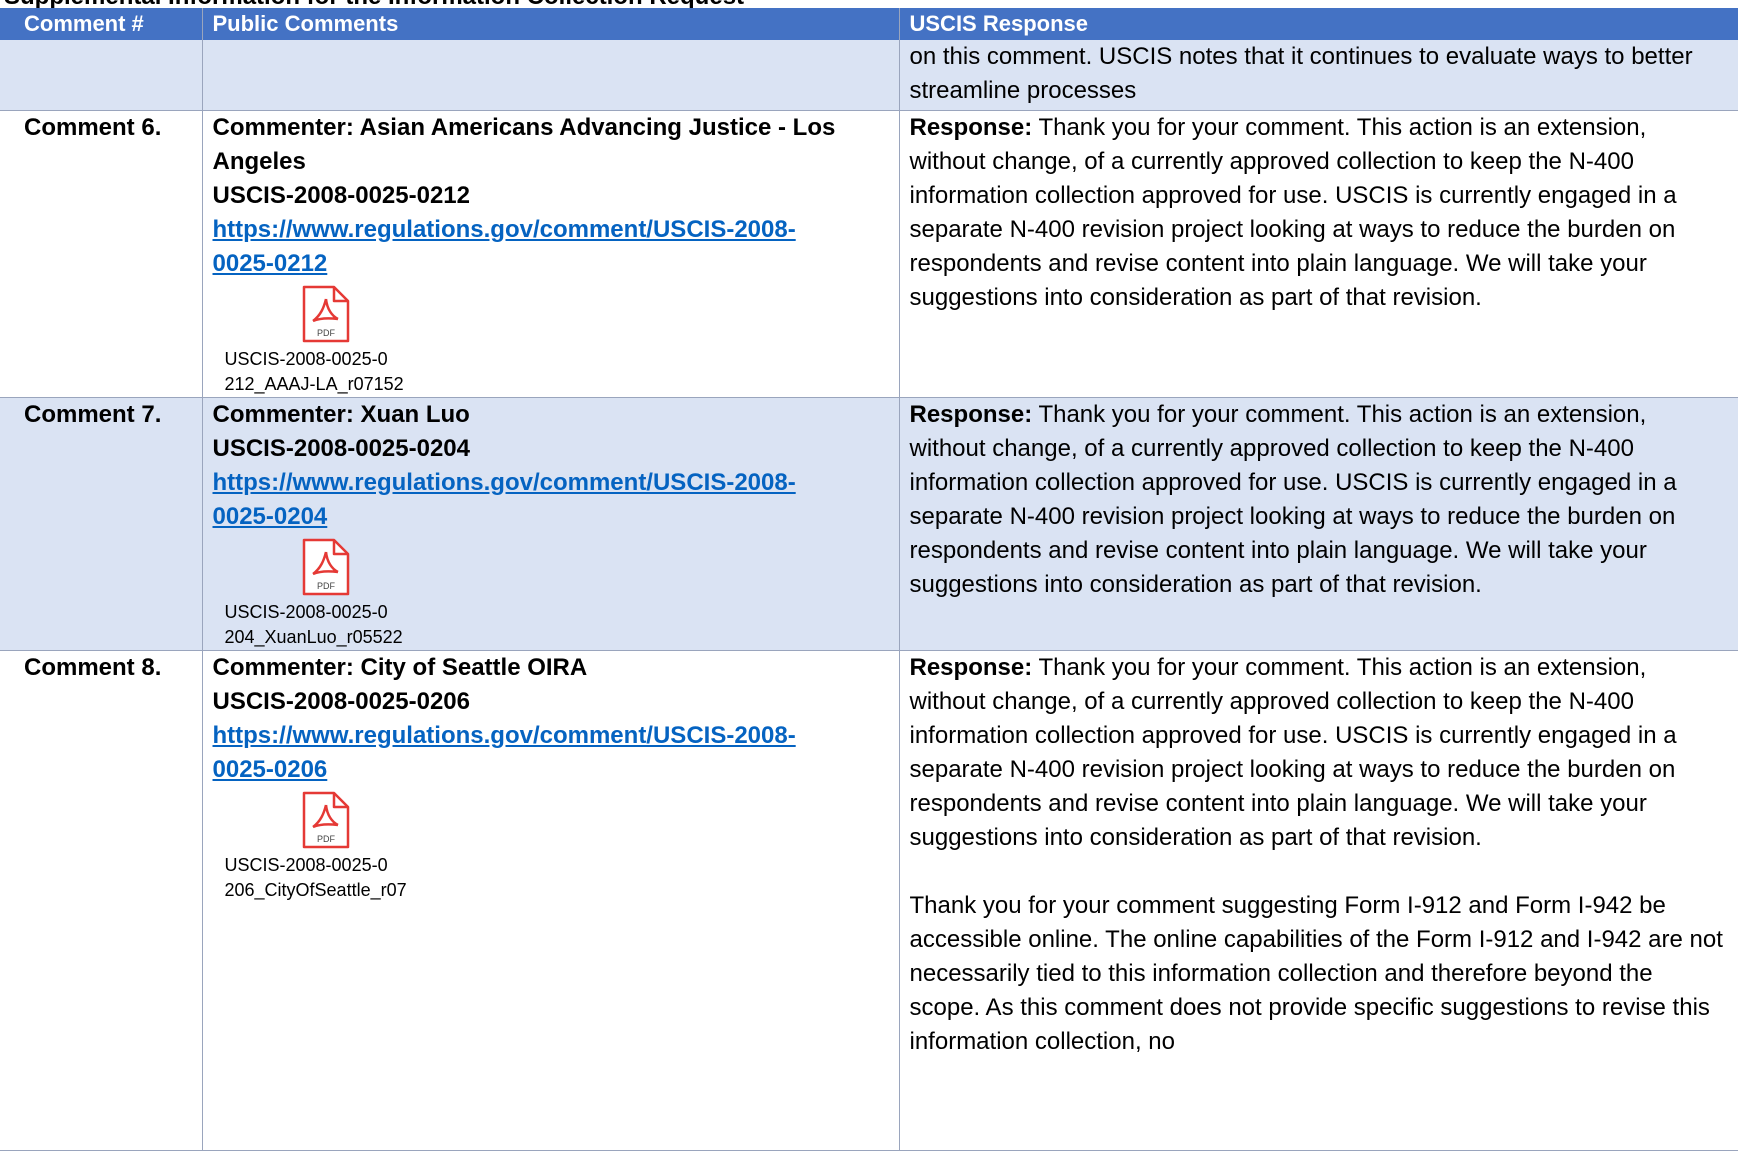 The height and width of the screenshot is (1167, 1738). Describe the element at coordinates (400, 667) in the screenshot. I see `commenter-name: Commenter: City of Seattle OIRA` at that location.